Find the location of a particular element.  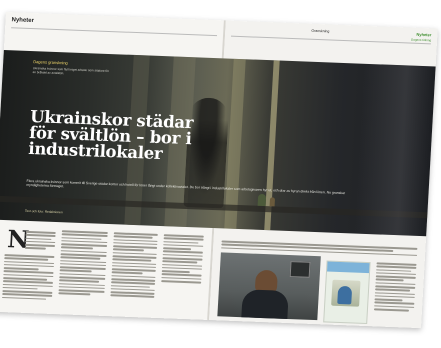

running-head: Nyheter is located at coordinates (114, 27).